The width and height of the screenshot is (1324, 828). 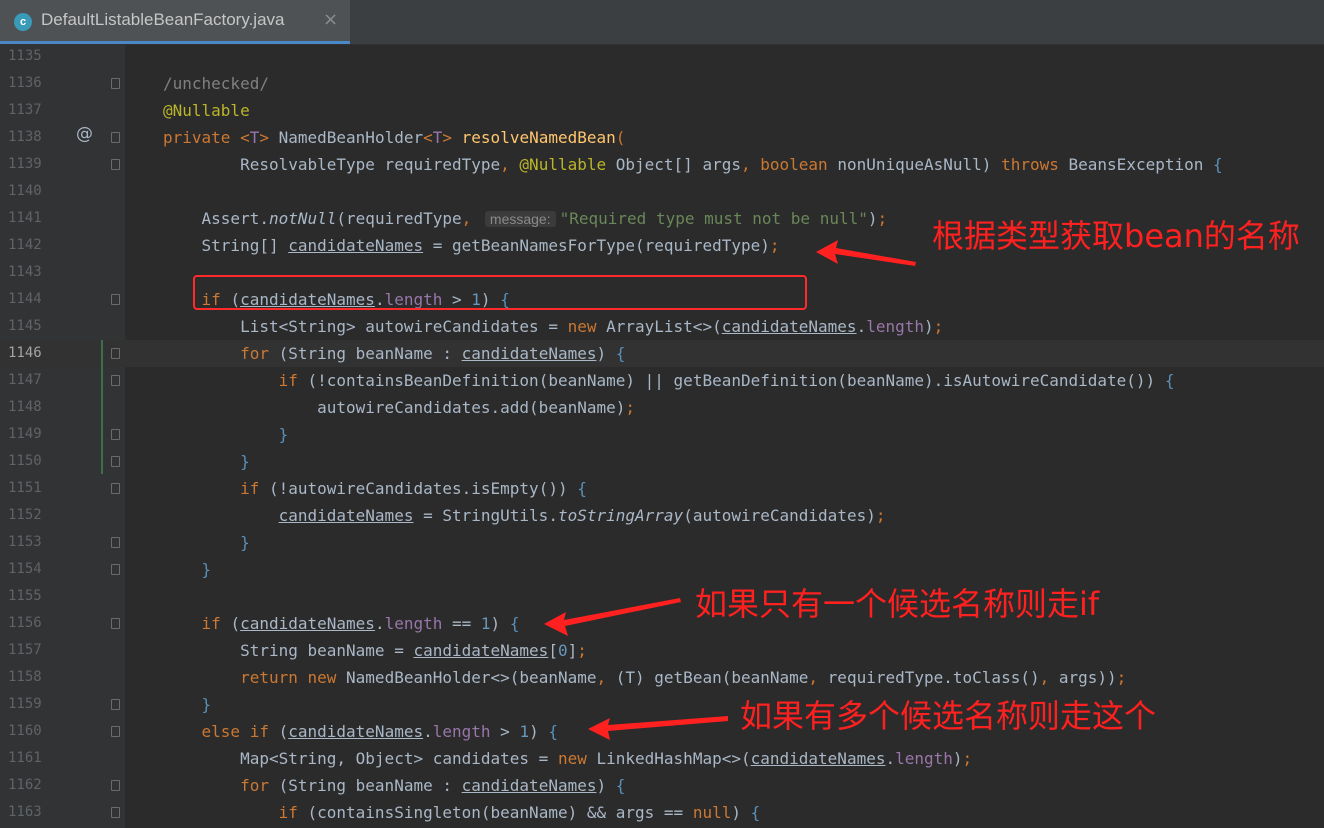 I want to click on callout-multiple-candidates: 如果有多个候选名称则走这个, so click(x=948, y=716).